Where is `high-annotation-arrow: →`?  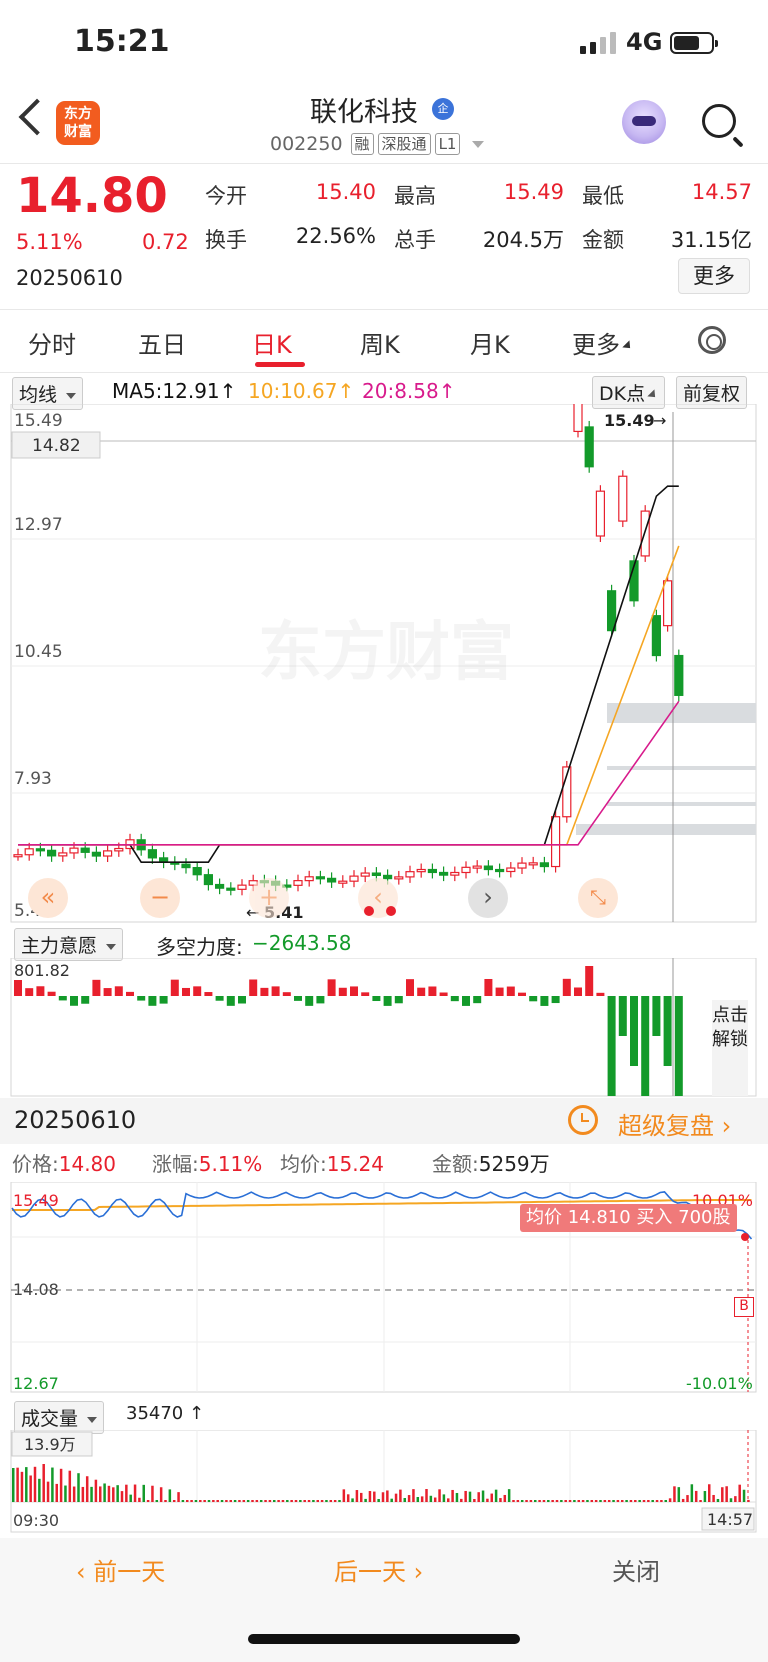 high-annotation-arrow: → is located at coordinates (659, 420).